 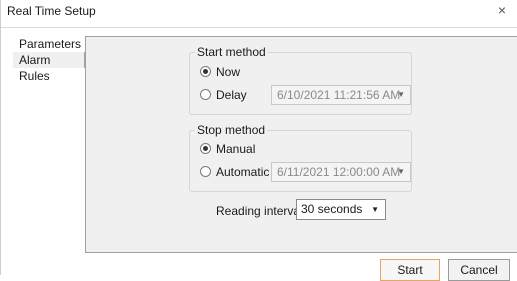 I want to click on automatic-datetime-value: 6/11/2021 12:00:00 AM, so click(x=339, y=172).